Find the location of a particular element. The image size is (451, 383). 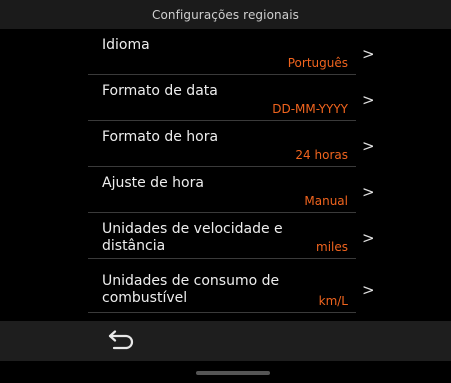

setting-item-time-format: Formato de hora 24 horas is located at coordinates (222, 145).